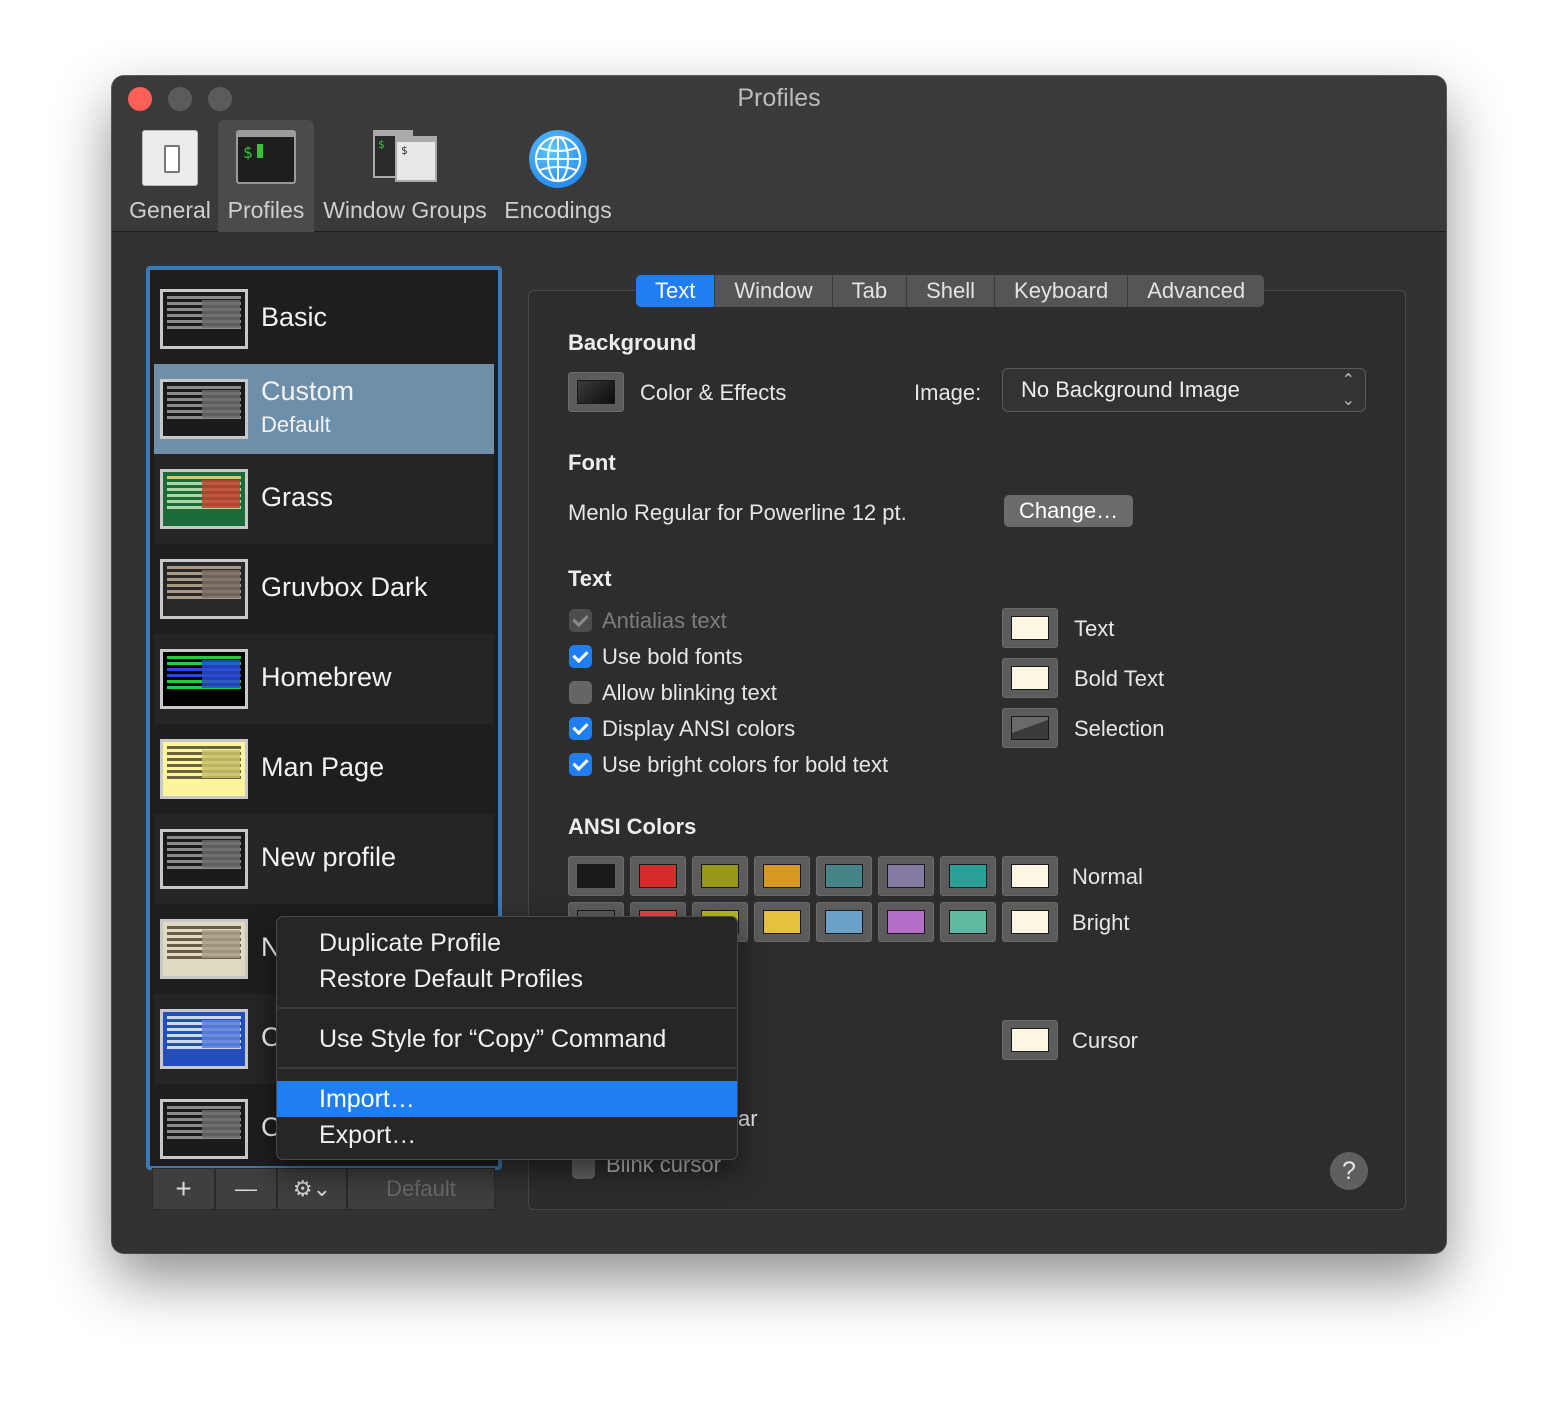 The image size is (1558, 1402). Describe the element at coordinates (1030, 728) in the screenshot. I see `selection-color-well` at that location.